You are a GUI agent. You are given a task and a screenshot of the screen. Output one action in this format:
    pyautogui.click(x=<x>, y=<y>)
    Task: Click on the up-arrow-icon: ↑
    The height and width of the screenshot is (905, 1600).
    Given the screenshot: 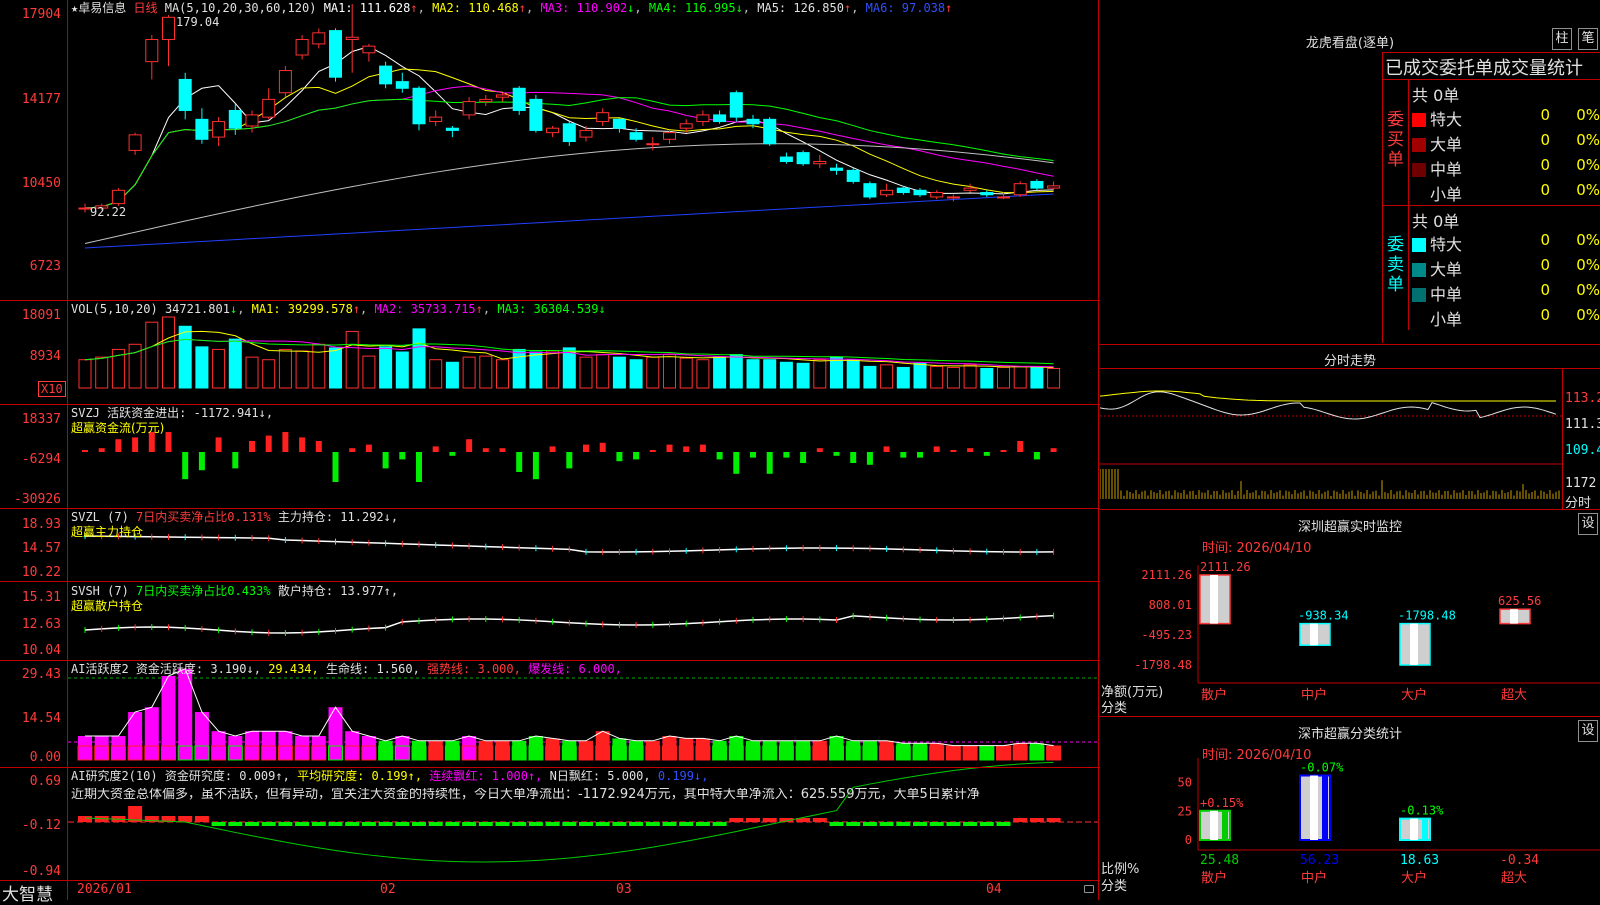 What is the action you would take?
    pyautogui.click(x=847, y=8)
    